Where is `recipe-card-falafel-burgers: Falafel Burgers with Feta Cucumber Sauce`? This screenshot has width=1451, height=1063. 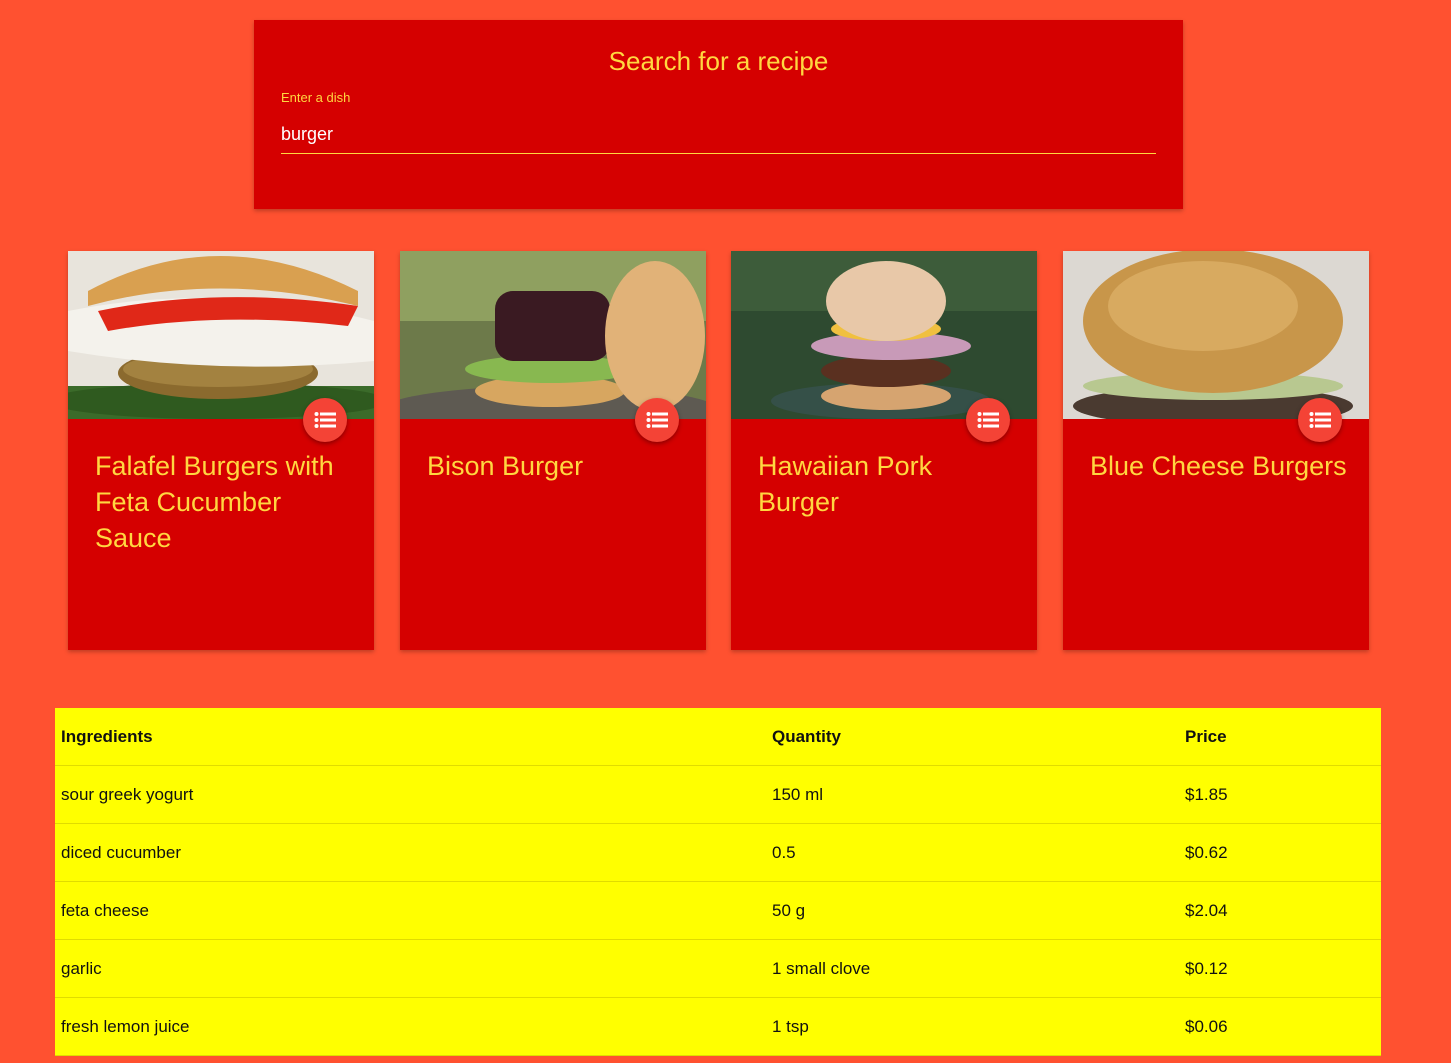 recipe-card-falafel-burgers: Falafel Burgers with Feta Cucumber Sauce is located at coordinates (221, 450).